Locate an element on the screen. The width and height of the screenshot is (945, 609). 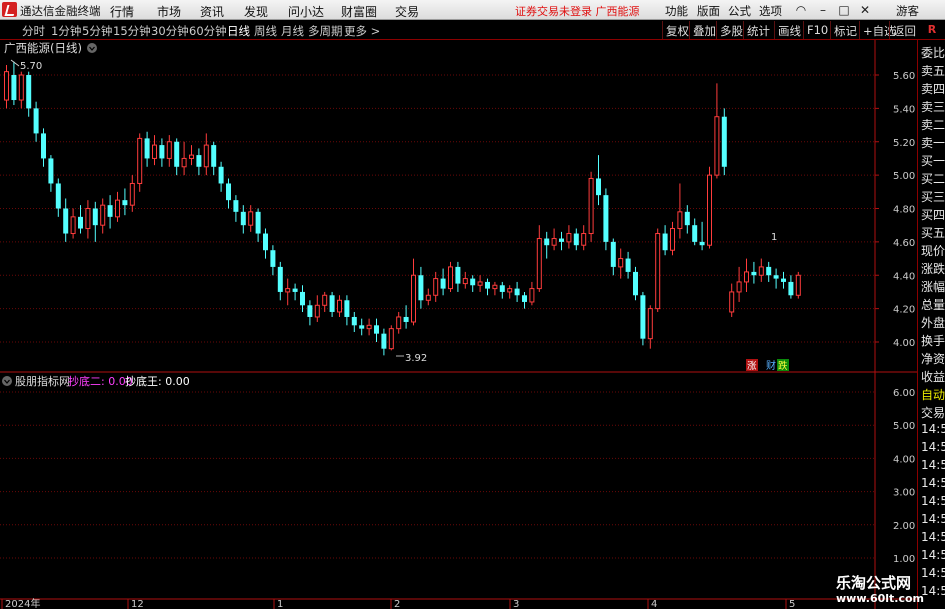
user-label: 游客 is located at coordinates (907, 11).